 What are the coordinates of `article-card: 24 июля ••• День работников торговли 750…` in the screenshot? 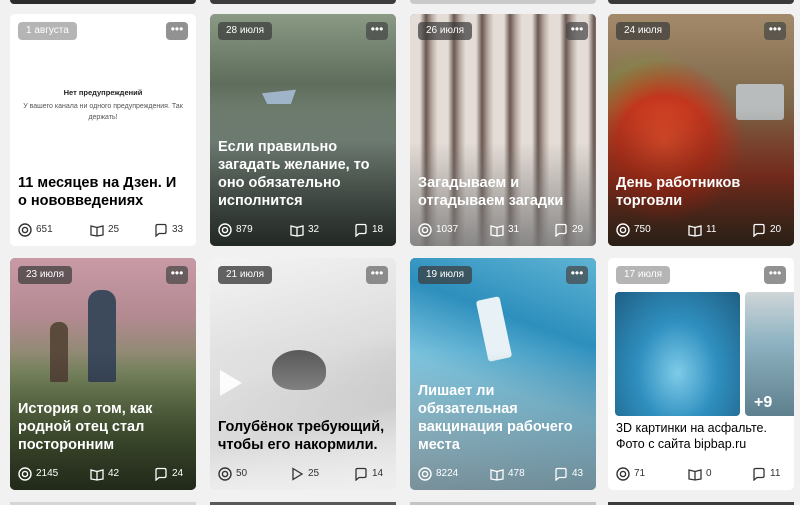 It's located at (701, 130).